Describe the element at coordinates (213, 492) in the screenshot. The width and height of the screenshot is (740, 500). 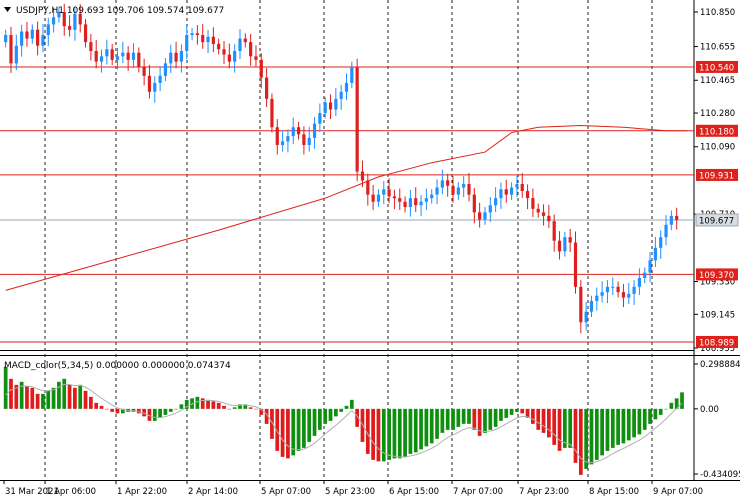
I see `time-tick-label: 2 Apr 14:00` at that location.